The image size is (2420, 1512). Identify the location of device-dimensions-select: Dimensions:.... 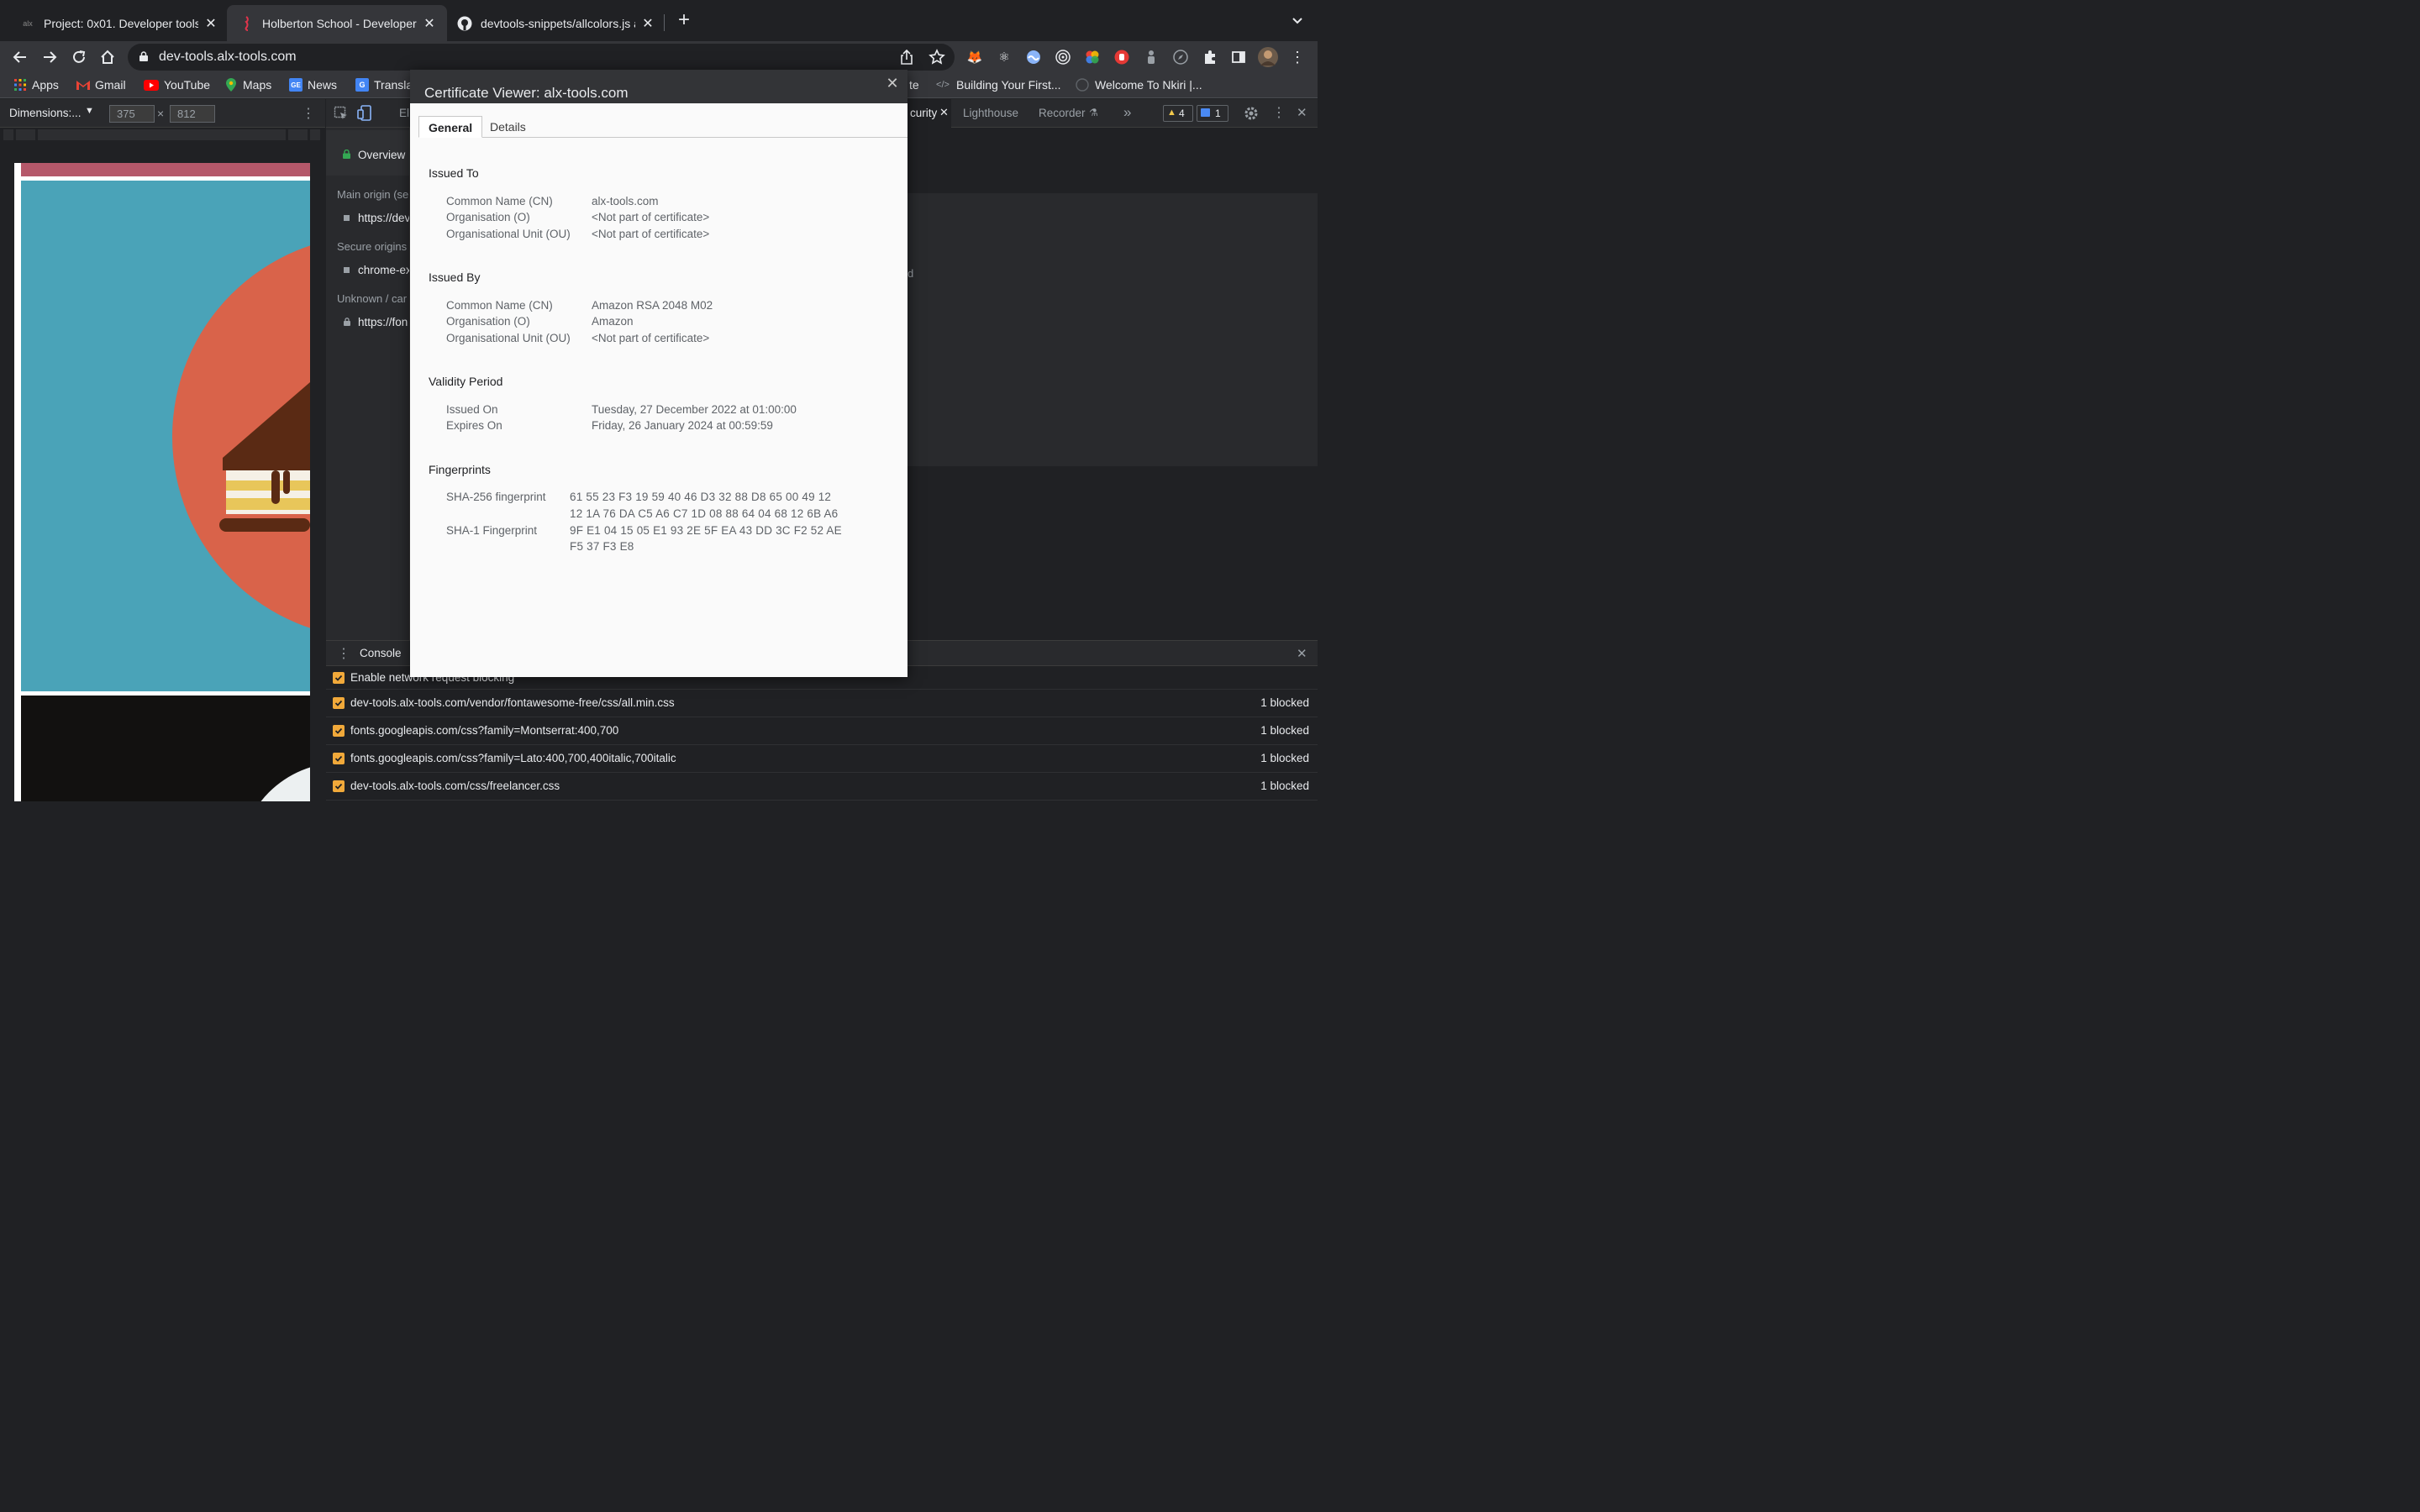
(45, 113).